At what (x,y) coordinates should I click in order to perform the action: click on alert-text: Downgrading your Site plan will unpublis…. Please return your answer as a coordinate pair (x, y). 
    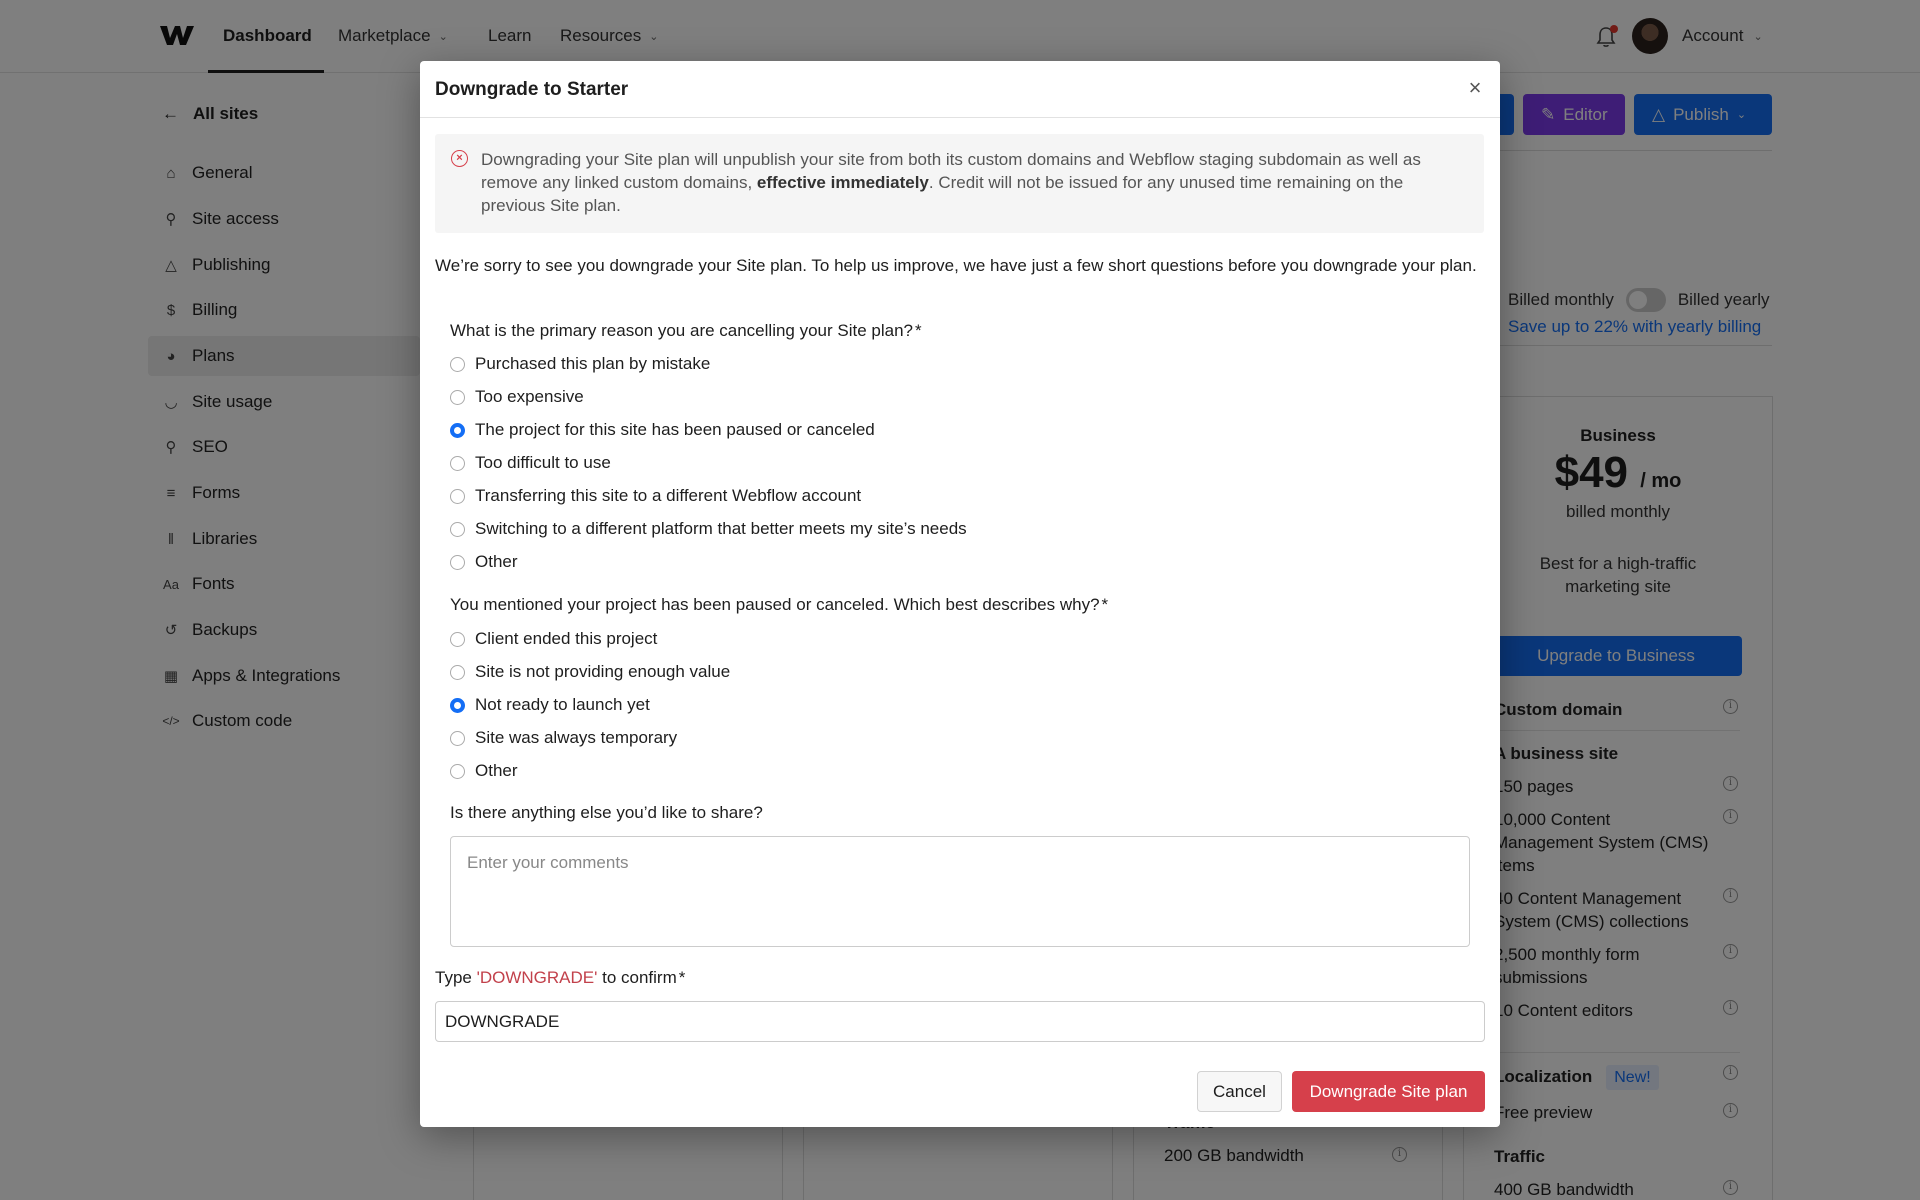
    Looking at the image, I should click on (976, 182).